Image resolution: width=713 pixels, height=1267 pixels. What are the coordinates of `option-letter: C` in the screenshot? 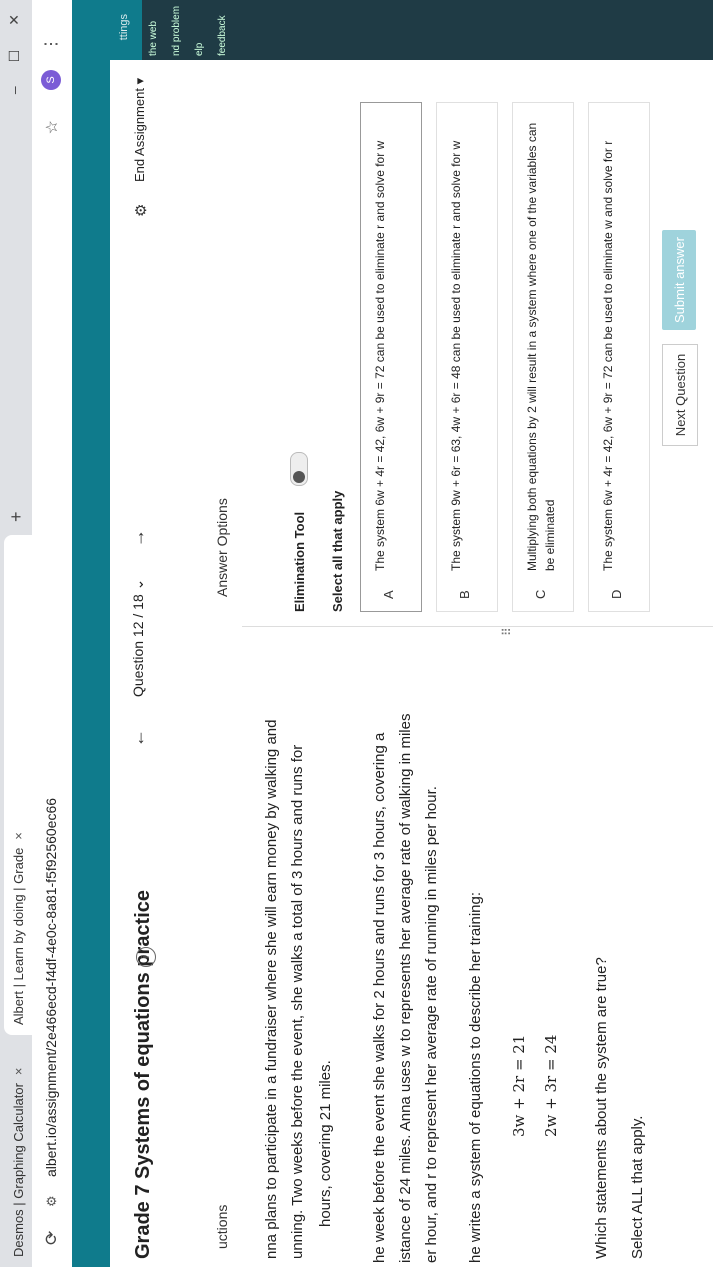 It's located at (540, 594).